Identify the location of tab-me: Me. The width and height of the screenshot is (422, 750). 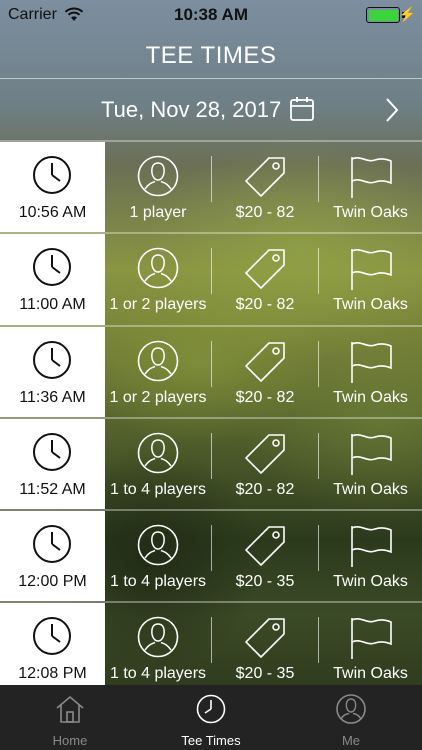
(351, 717).